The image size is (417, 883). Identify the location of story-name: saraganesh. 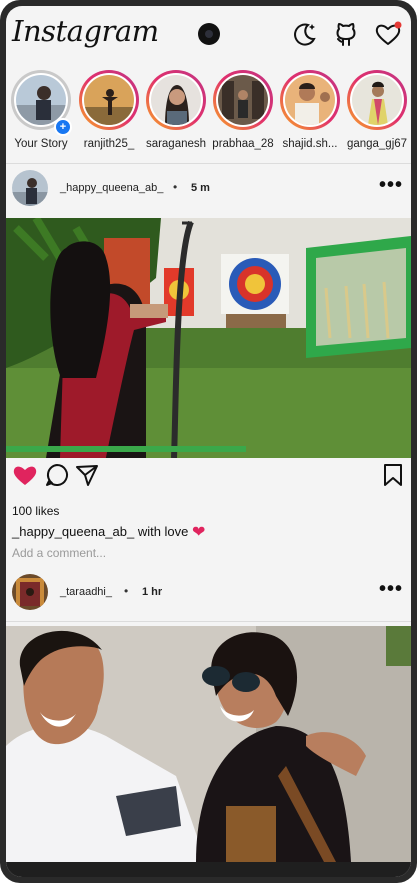
(176, 144).